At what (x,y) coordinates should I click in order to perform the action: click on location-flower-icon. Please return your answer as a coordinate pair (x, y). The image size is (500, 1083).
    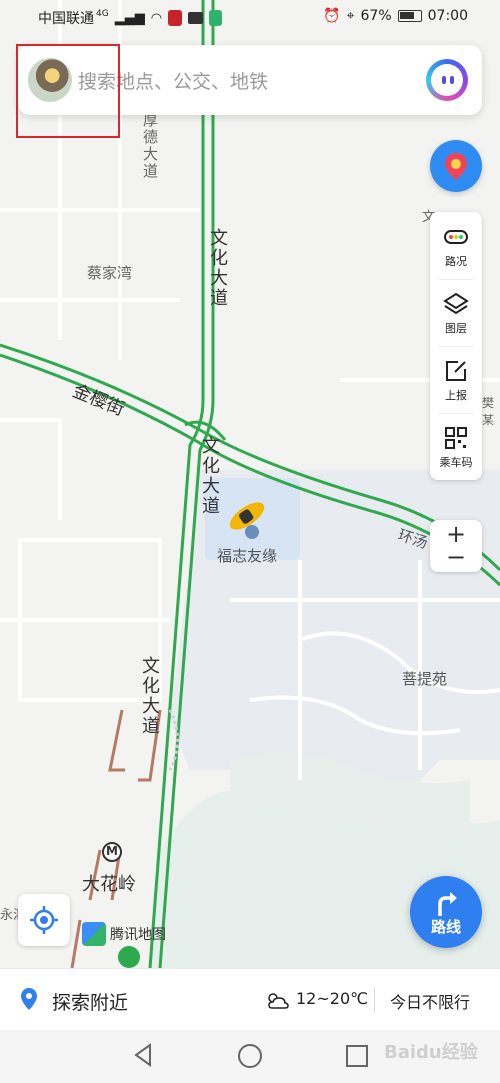
    Looking at the image, I should click on (456, 166).